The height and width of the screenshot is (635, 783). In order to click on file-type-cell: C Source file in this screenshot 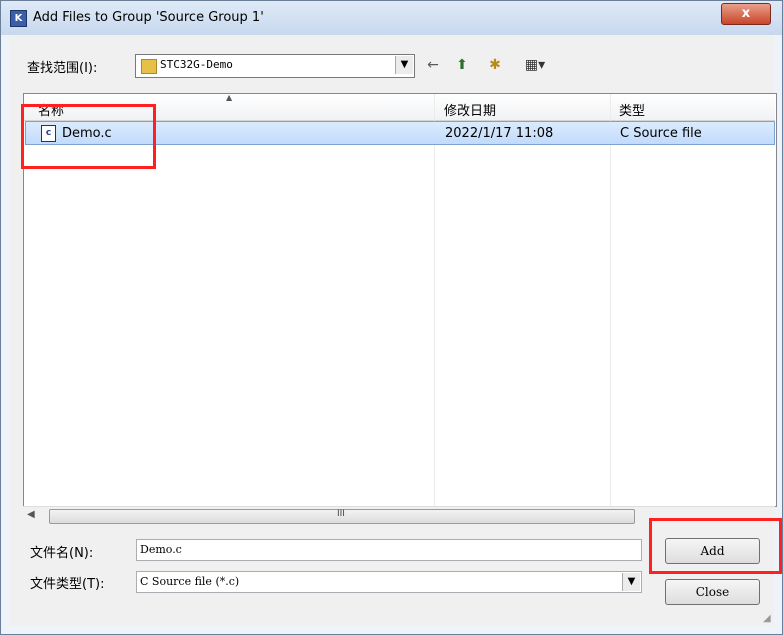, I will do `click(661, 133)`.